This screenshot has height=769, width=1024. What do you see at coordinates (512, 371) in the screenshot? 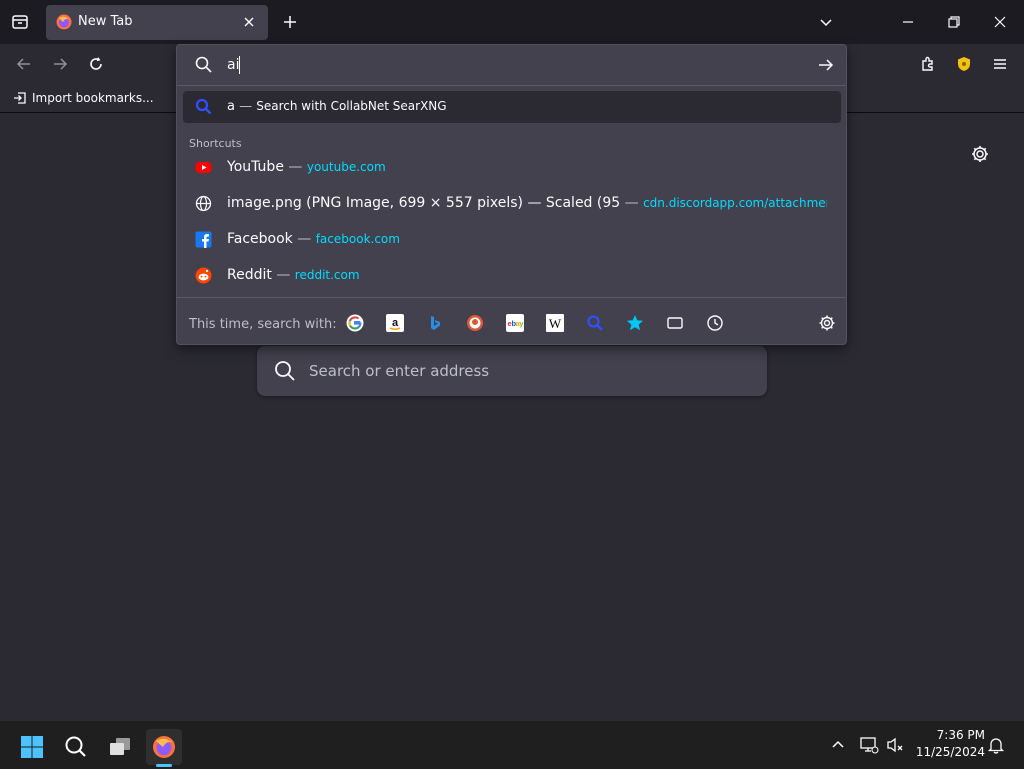
I see `newtab-search-box: Search or enter address` at bounding box center [512, 371].